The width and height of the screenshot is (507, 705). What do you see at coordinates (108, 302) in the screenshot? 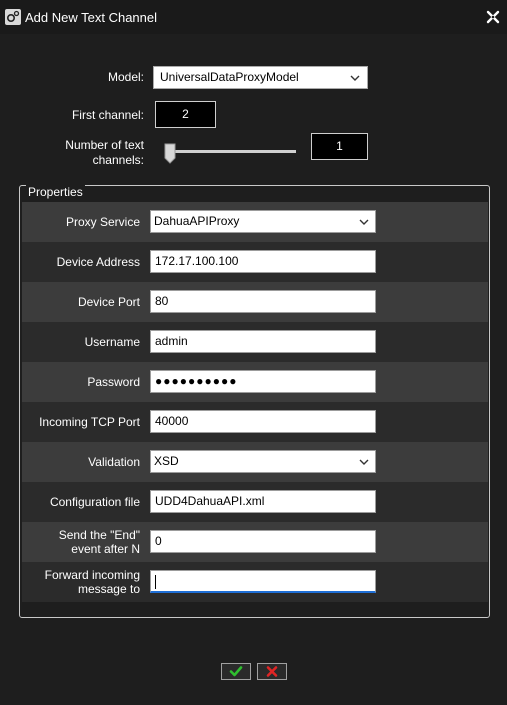
I see `device-port-label: Device Port` at bounding box center [108, 302].